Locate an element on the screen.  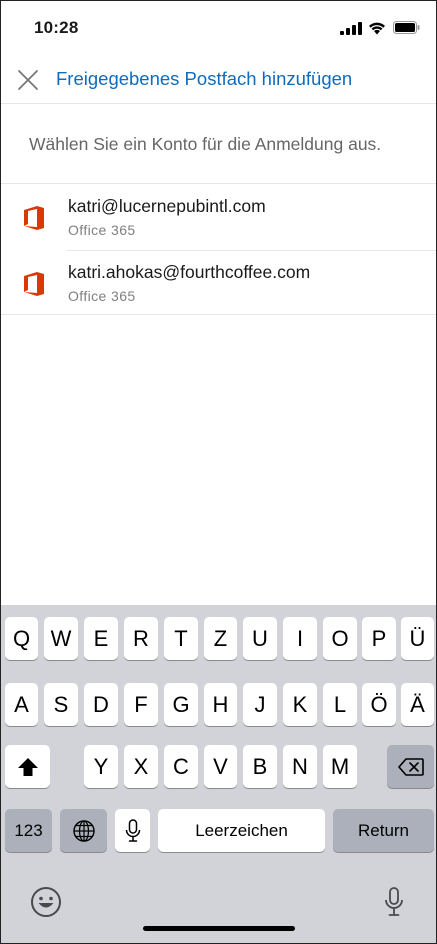
key-i: I is located at coordinates (300, 638).